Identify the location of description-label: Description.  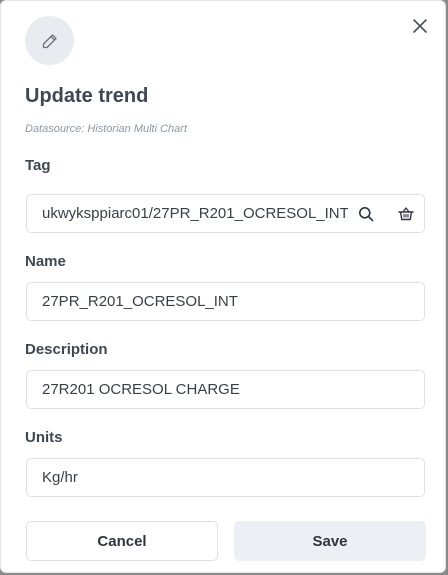
(66, 349).